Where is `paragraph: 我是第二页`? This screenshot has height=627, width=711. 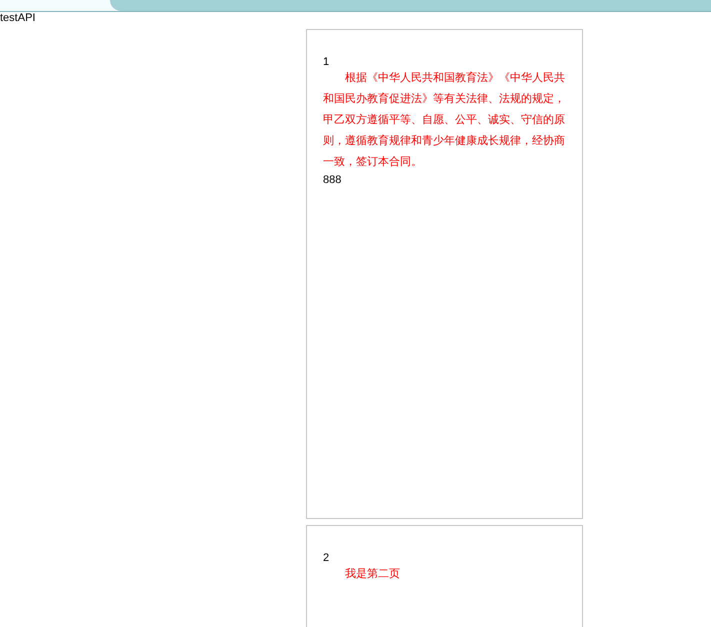
paragraph: 我是第二页 is located at coordinates (372, 574).